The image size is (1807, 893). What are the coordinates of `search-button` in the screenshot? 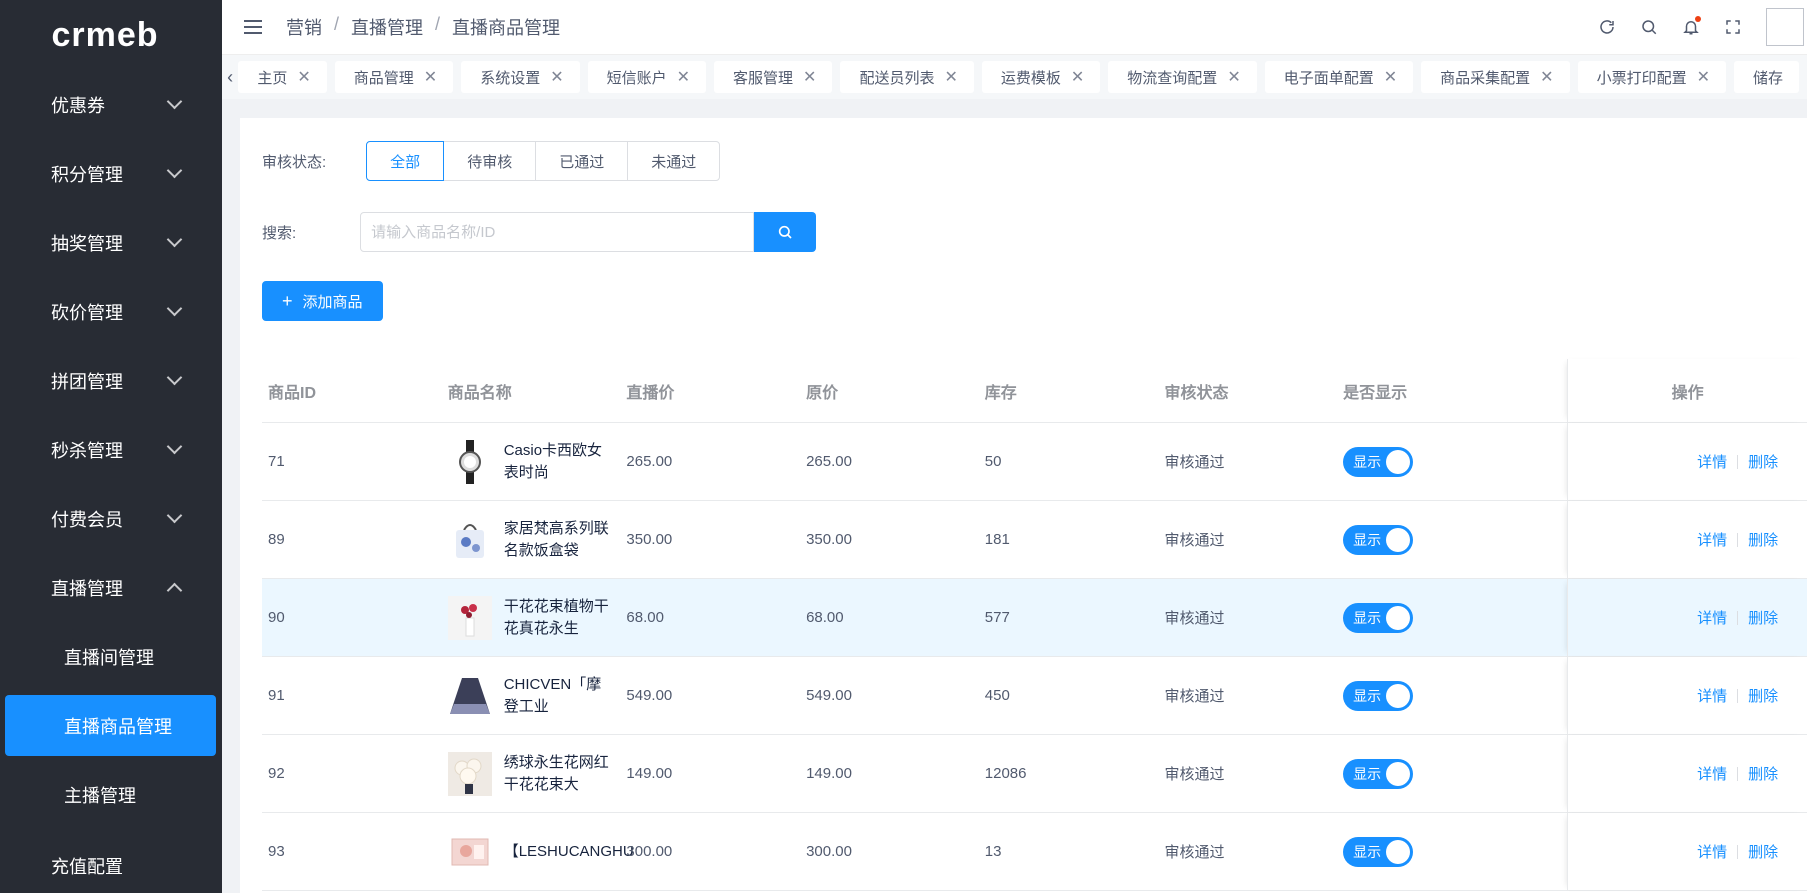 It's located at (785, 232).